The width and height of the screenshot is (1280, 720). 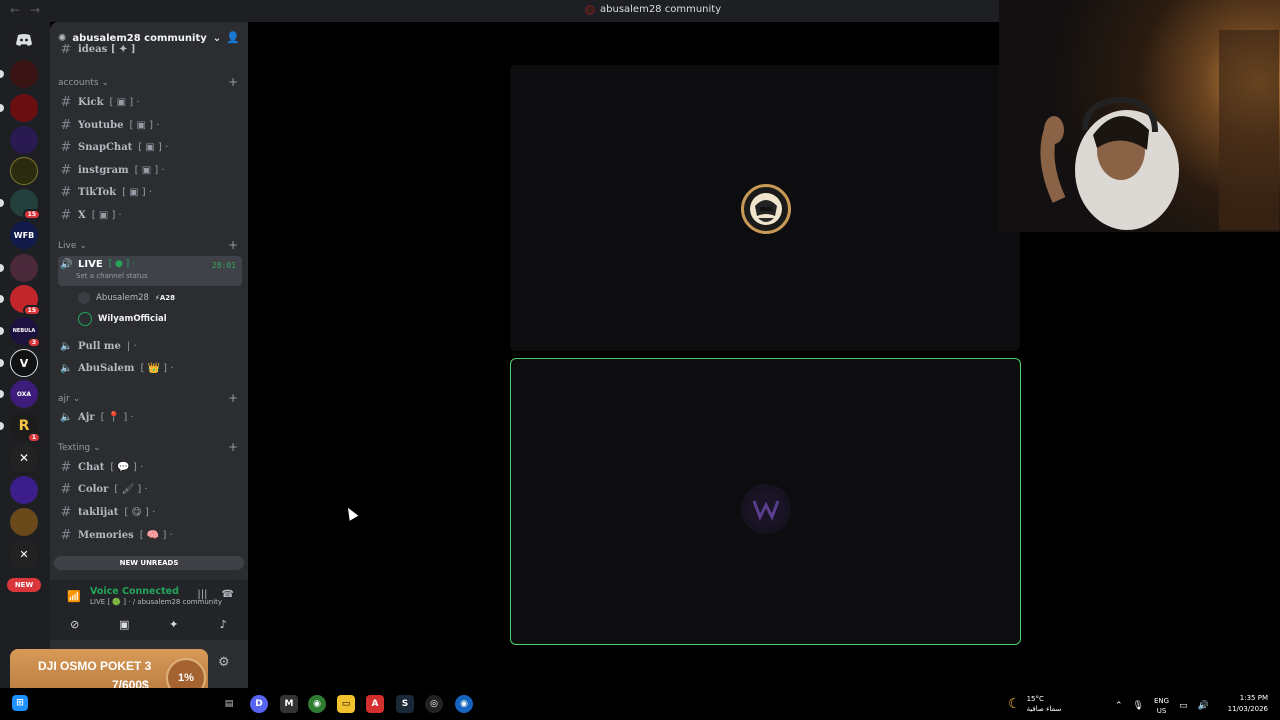 What do you see at coordinates (289, 704) in the screenshot?
I see `app-taskbar-icon: M` at bounding box center [289, 704].